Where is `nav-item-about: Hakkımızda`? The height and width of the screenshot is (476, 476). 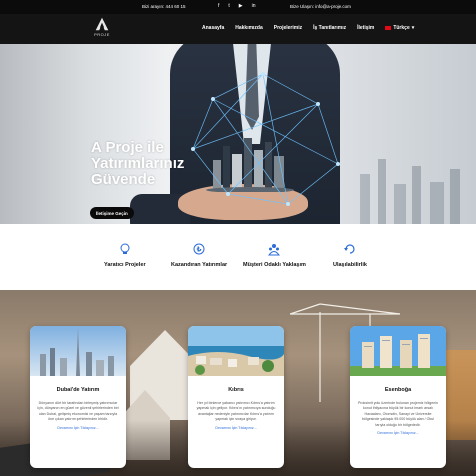
nav-item-about: Hakkımızda is located at coordinates (249, 28).